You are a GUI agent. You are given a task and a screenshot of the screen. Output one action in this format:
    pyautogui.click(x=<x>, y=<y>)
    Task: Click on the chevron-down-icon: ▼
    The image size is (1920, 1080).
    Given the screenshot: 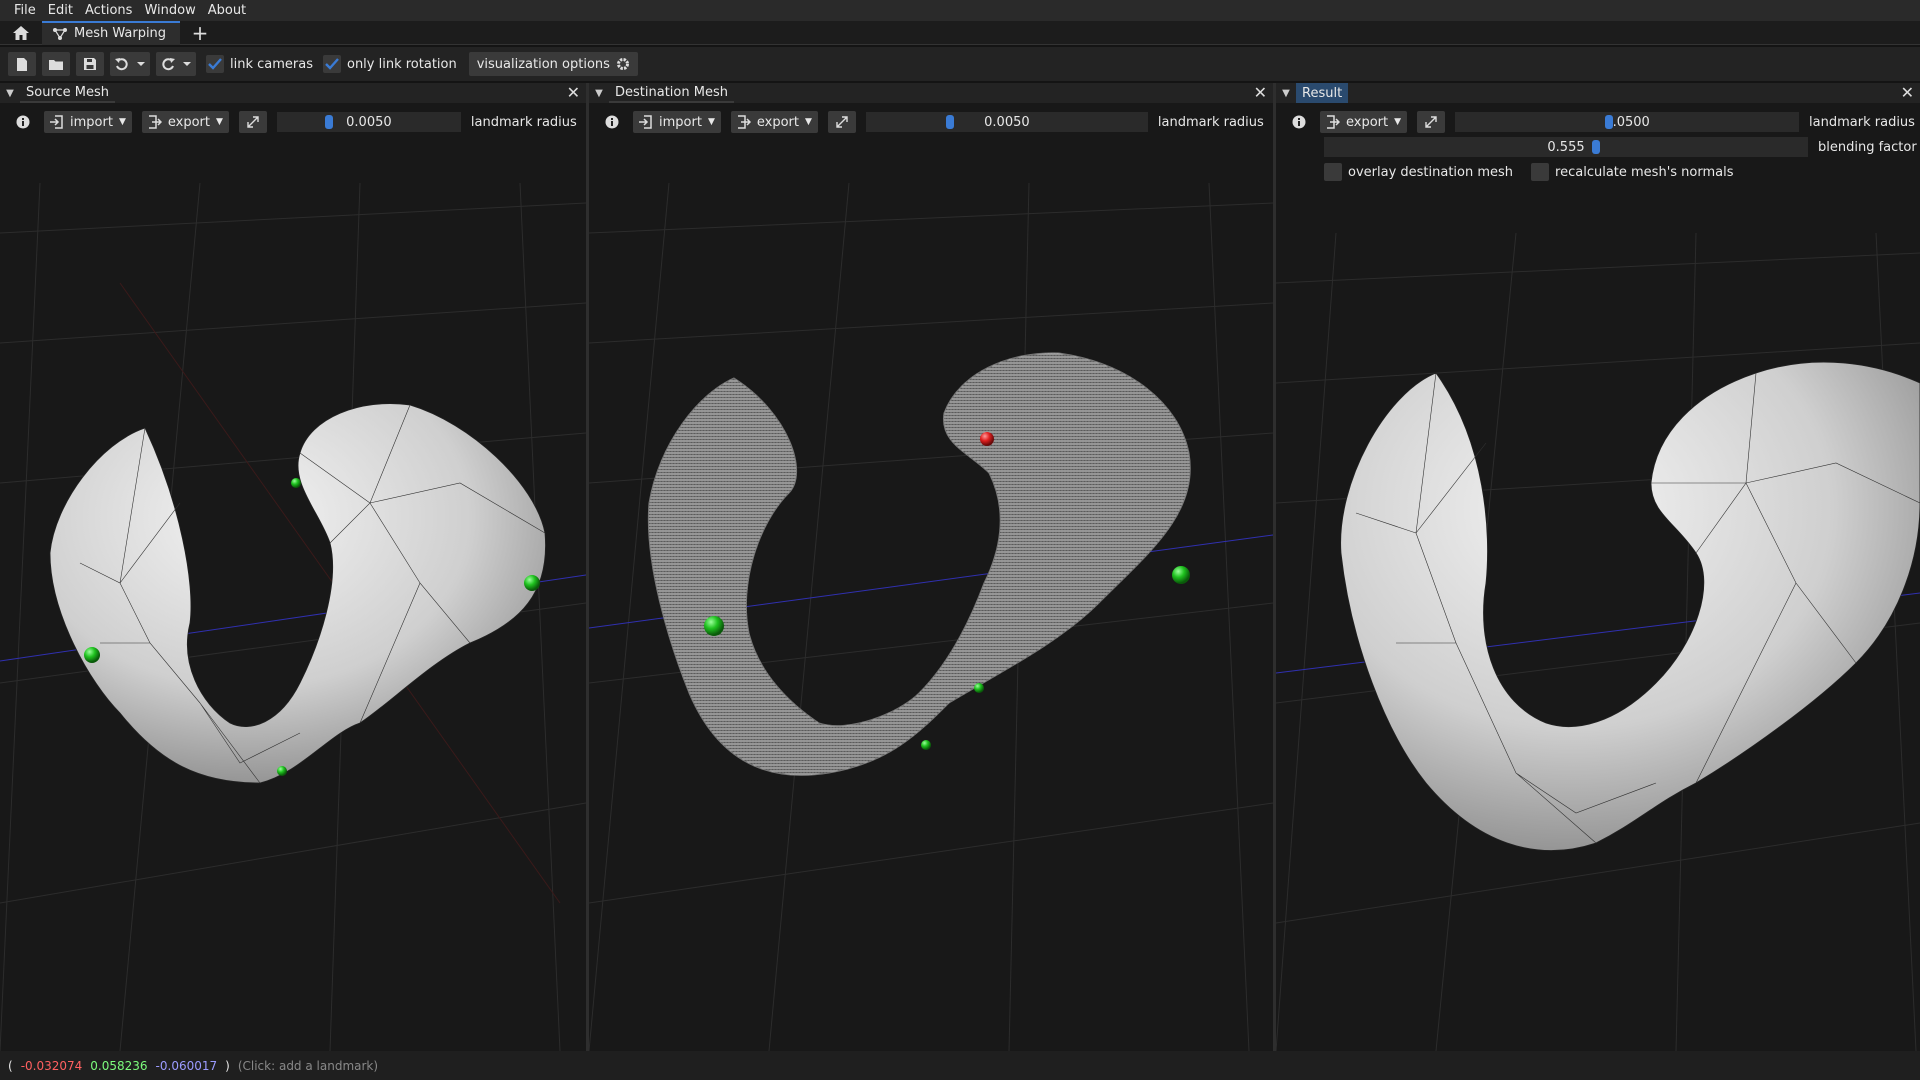 What is the action you would take?
    pyautogui.click(x=122, y=122)
    